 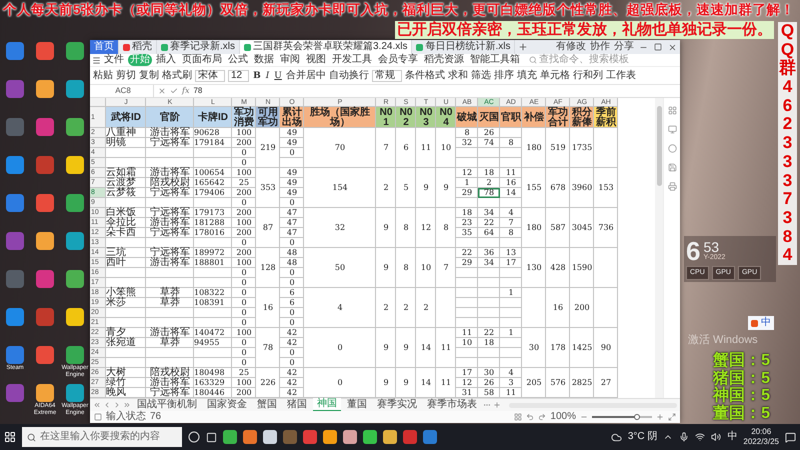 What do you see at coordinates (444, 60) in the screenshot?
I see `menu-tab: 稻壳资源` at bounding box center [444, 60].